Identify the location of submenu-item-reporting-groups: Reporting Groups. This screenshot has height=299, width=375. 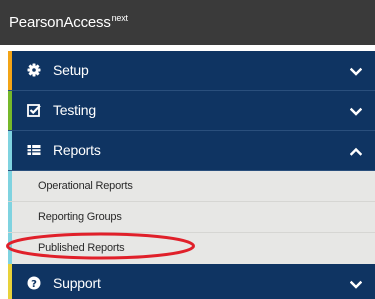
(191, 217).